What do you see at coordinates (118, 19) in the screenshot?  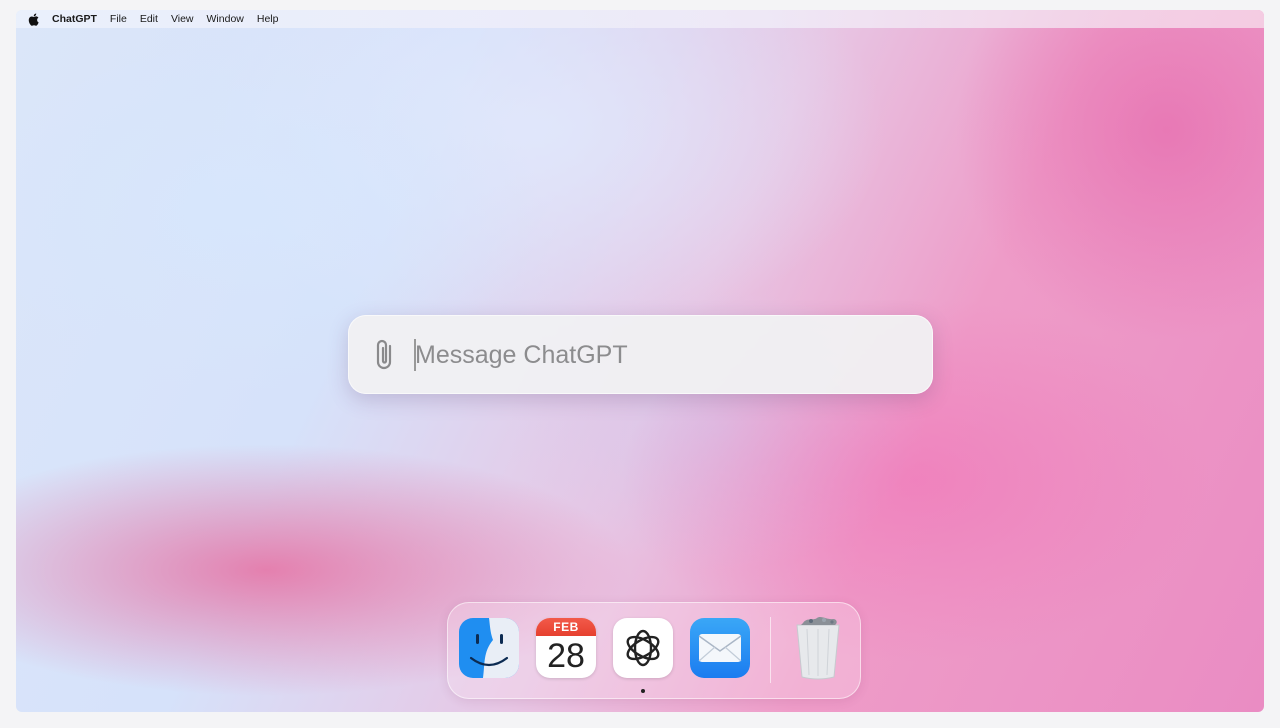 I see `menu-file: File` at bounding box center [118, 19].